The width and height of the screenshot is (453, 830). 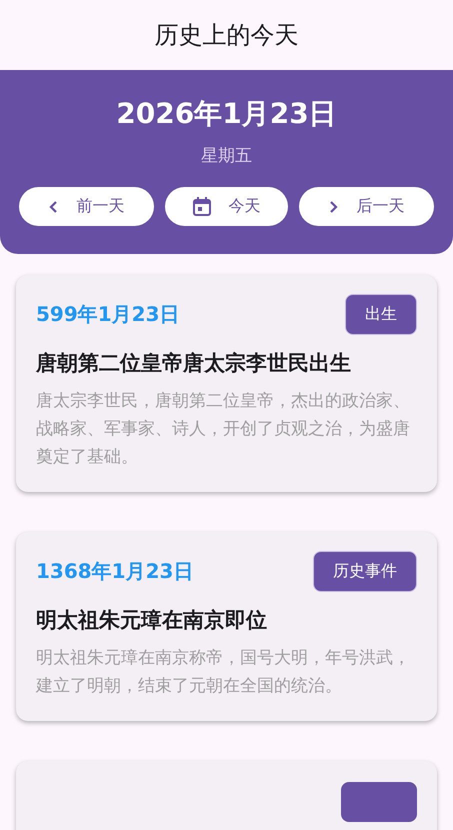 I want to click on calendar-icon, so click(x=201, y=206).